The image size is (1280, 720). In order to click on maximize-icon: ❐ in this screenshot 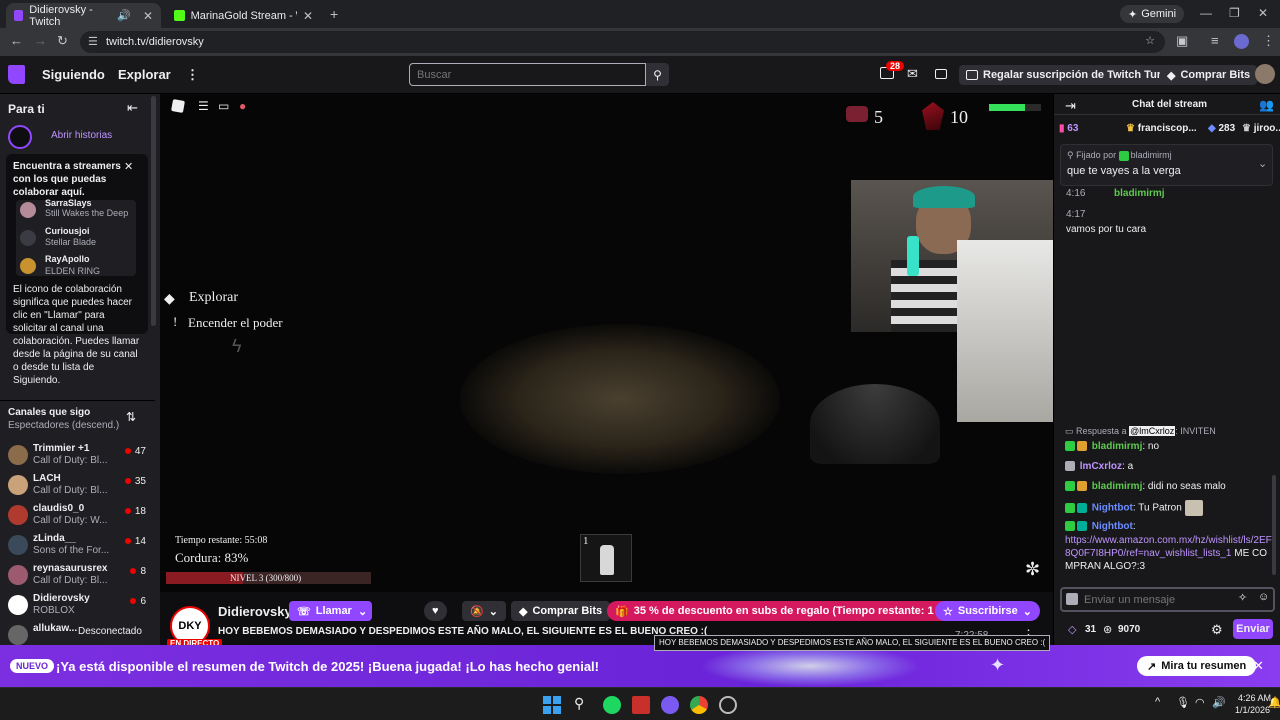, I will do `click(1234, 13)`.